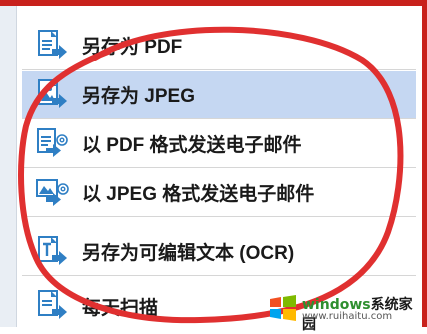 This screenshot has width=427, height=334. What do you see at coordinates (52, 252) in the screenshot?
I see `save-ocr-text-icon` at bounding box center [52, 252].